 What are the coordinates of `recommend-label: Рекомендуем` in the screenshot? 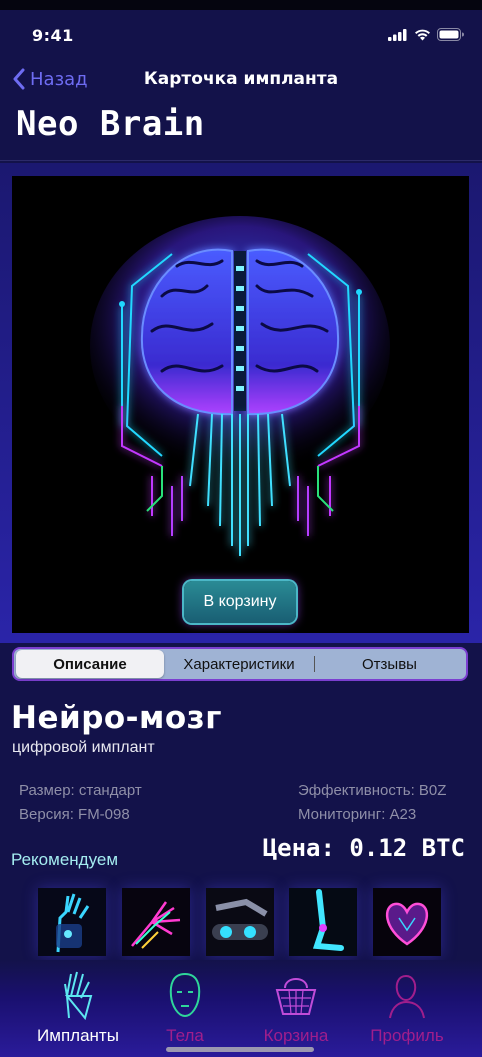 It's located at (65, 859).